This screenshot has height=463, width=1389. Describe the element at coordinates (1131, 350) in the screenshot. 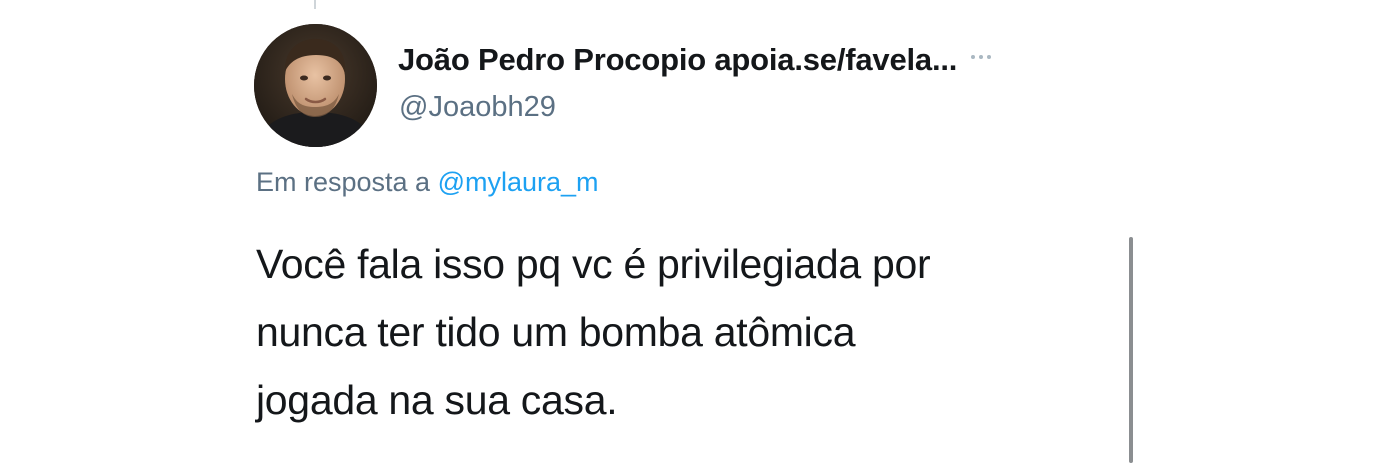

I see `scrollbar` at that location.